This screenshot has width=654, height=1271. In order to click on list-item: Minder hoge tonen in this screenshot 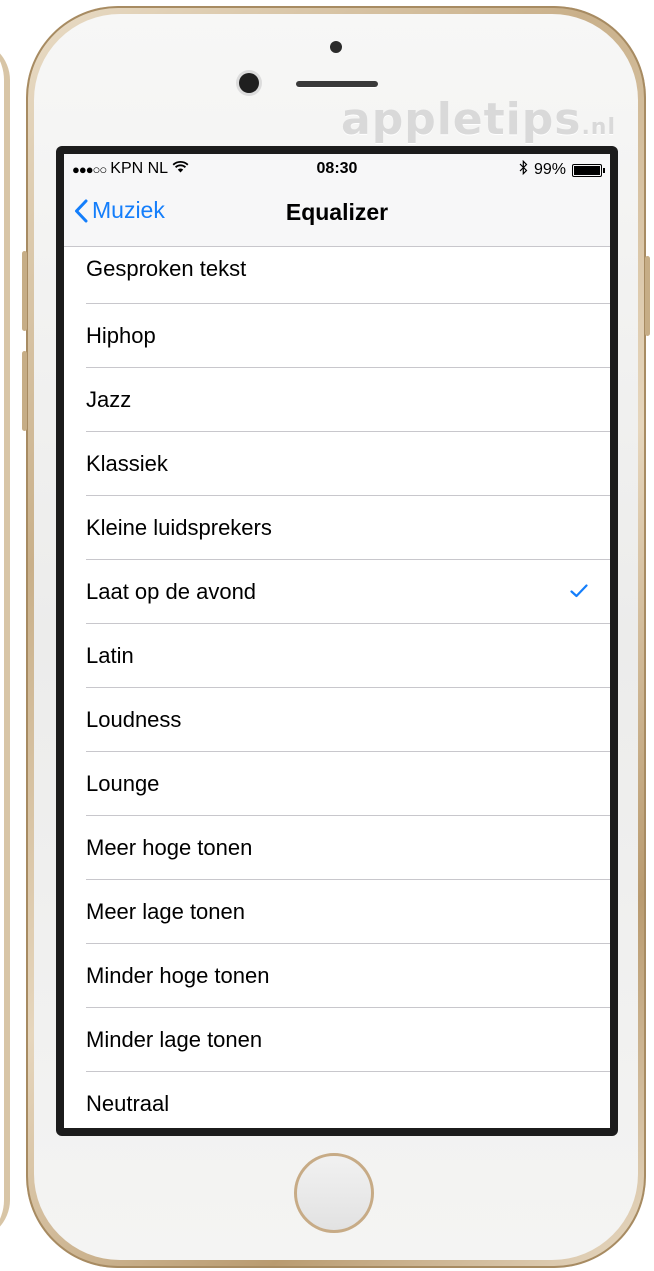, I will do `click(337, 976)`.